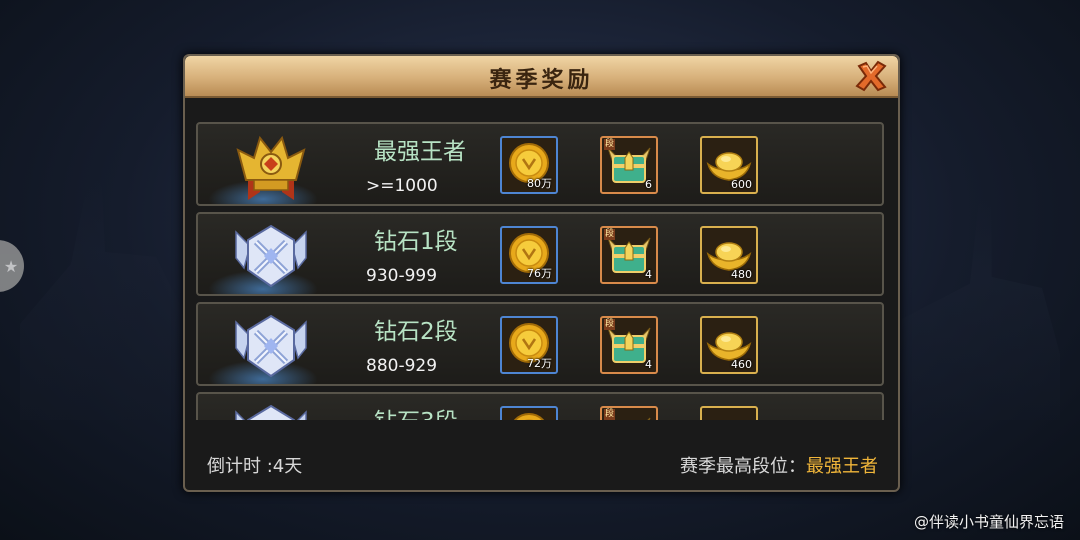 The height and width of the screenshot is (540, 1080). I want to click on reward-quantity: 480, so click(741, 274).